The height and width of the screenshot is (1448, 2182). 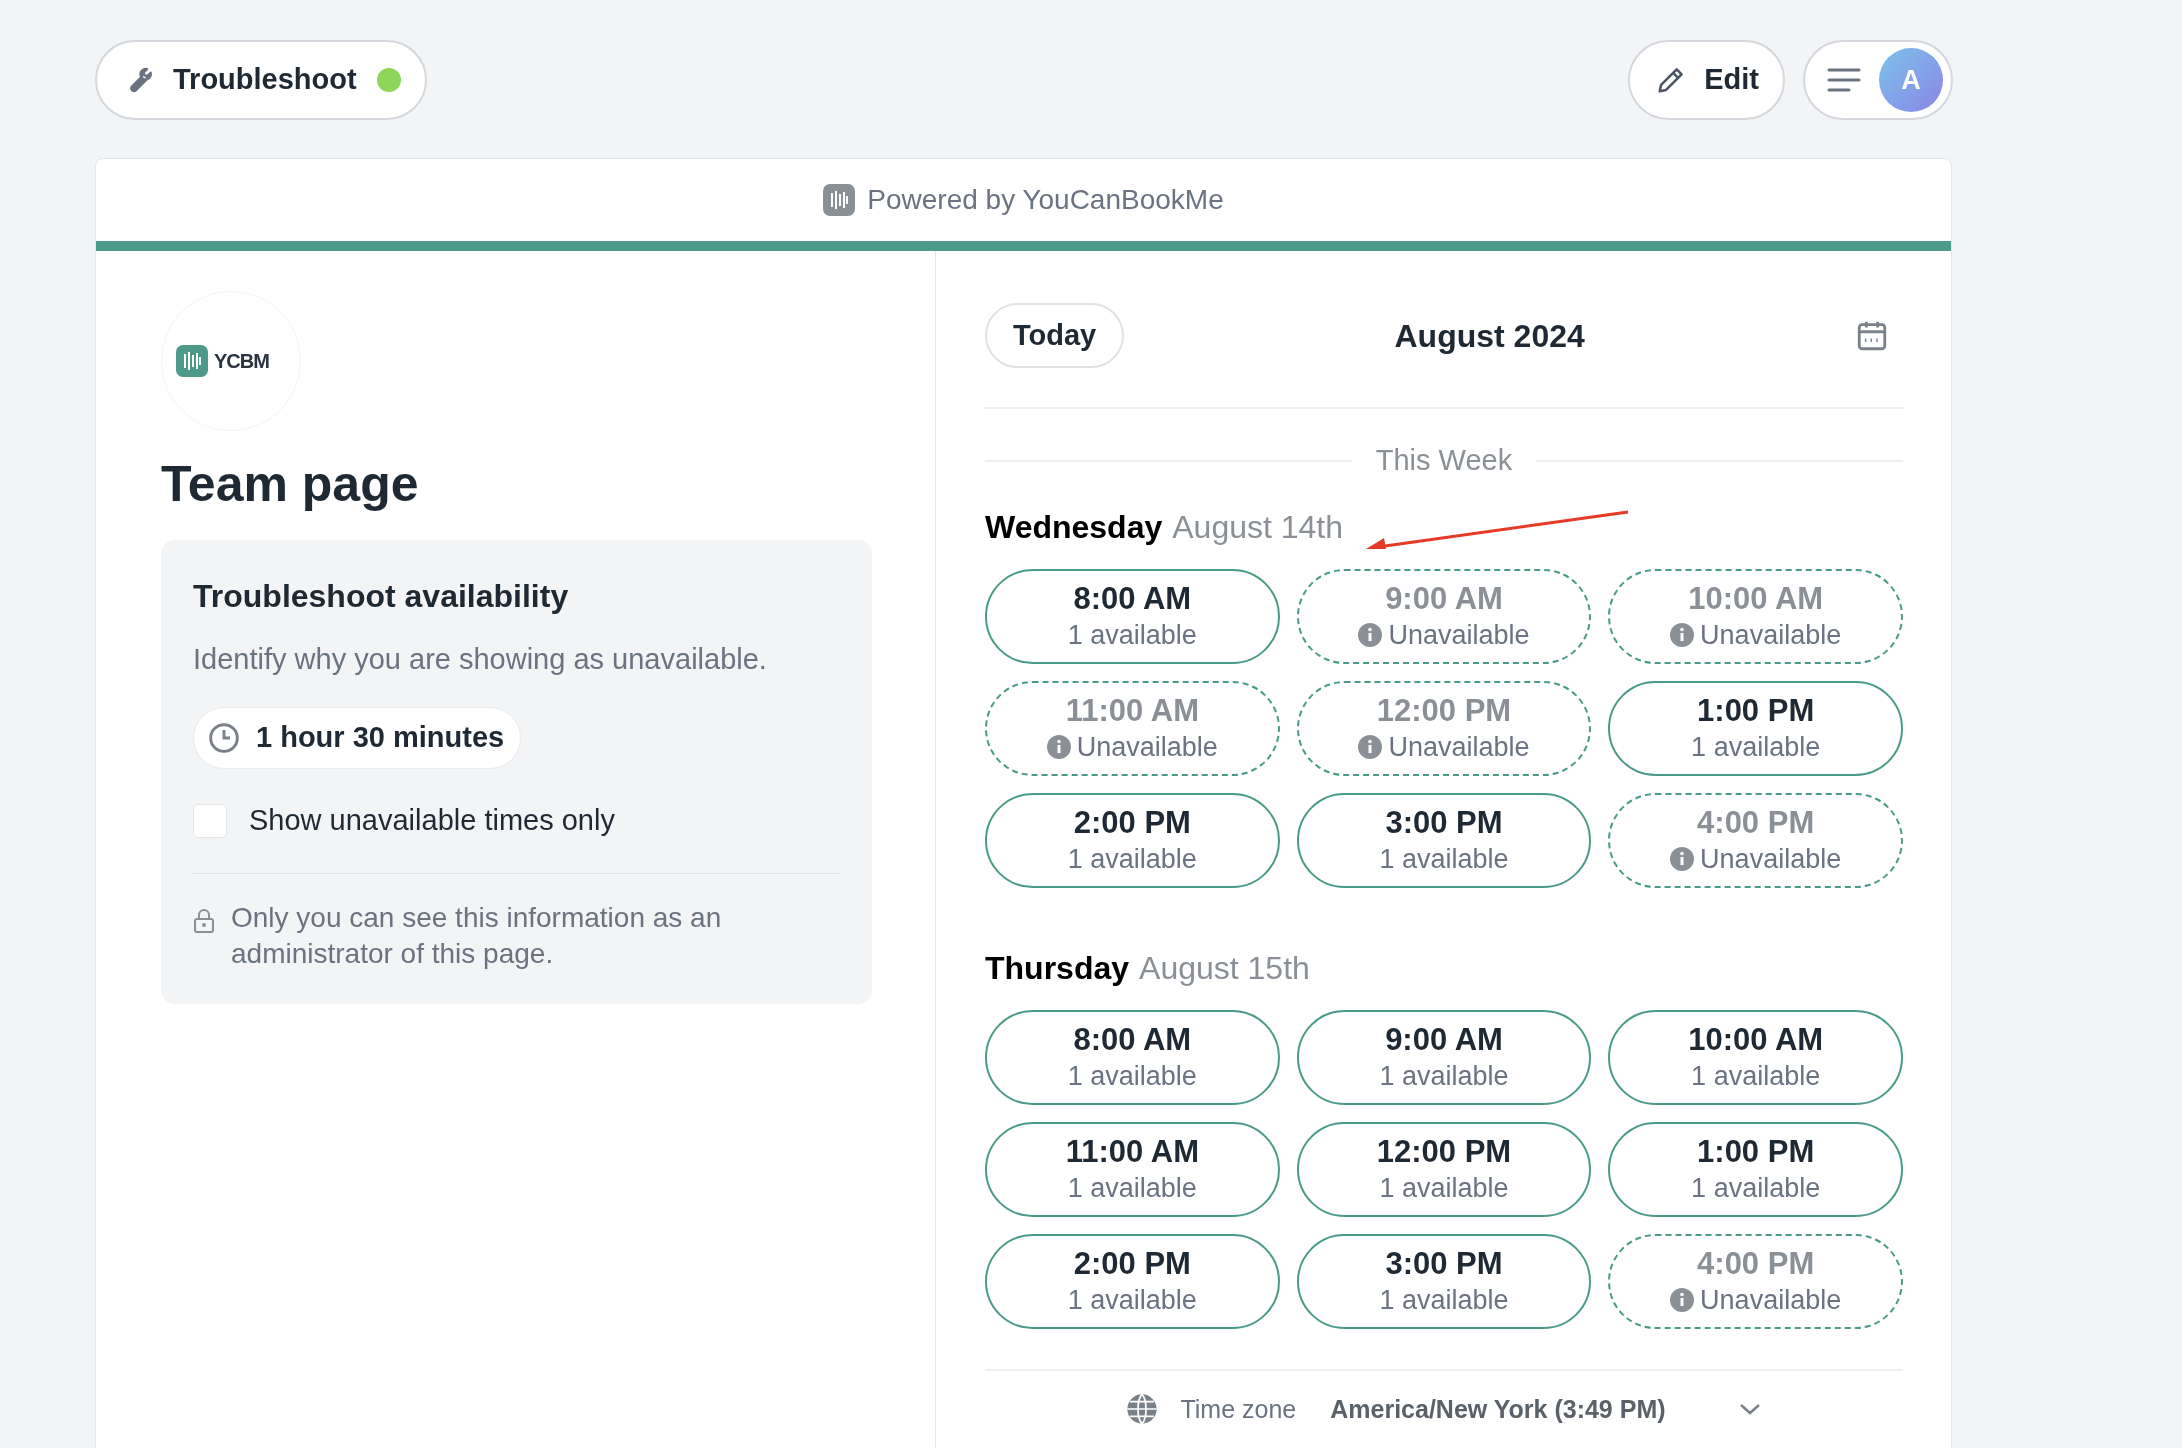 What do you see at coordinates (224, 738) in the screenshot?
I see `clock-icon` at bounding box center [224, 738].